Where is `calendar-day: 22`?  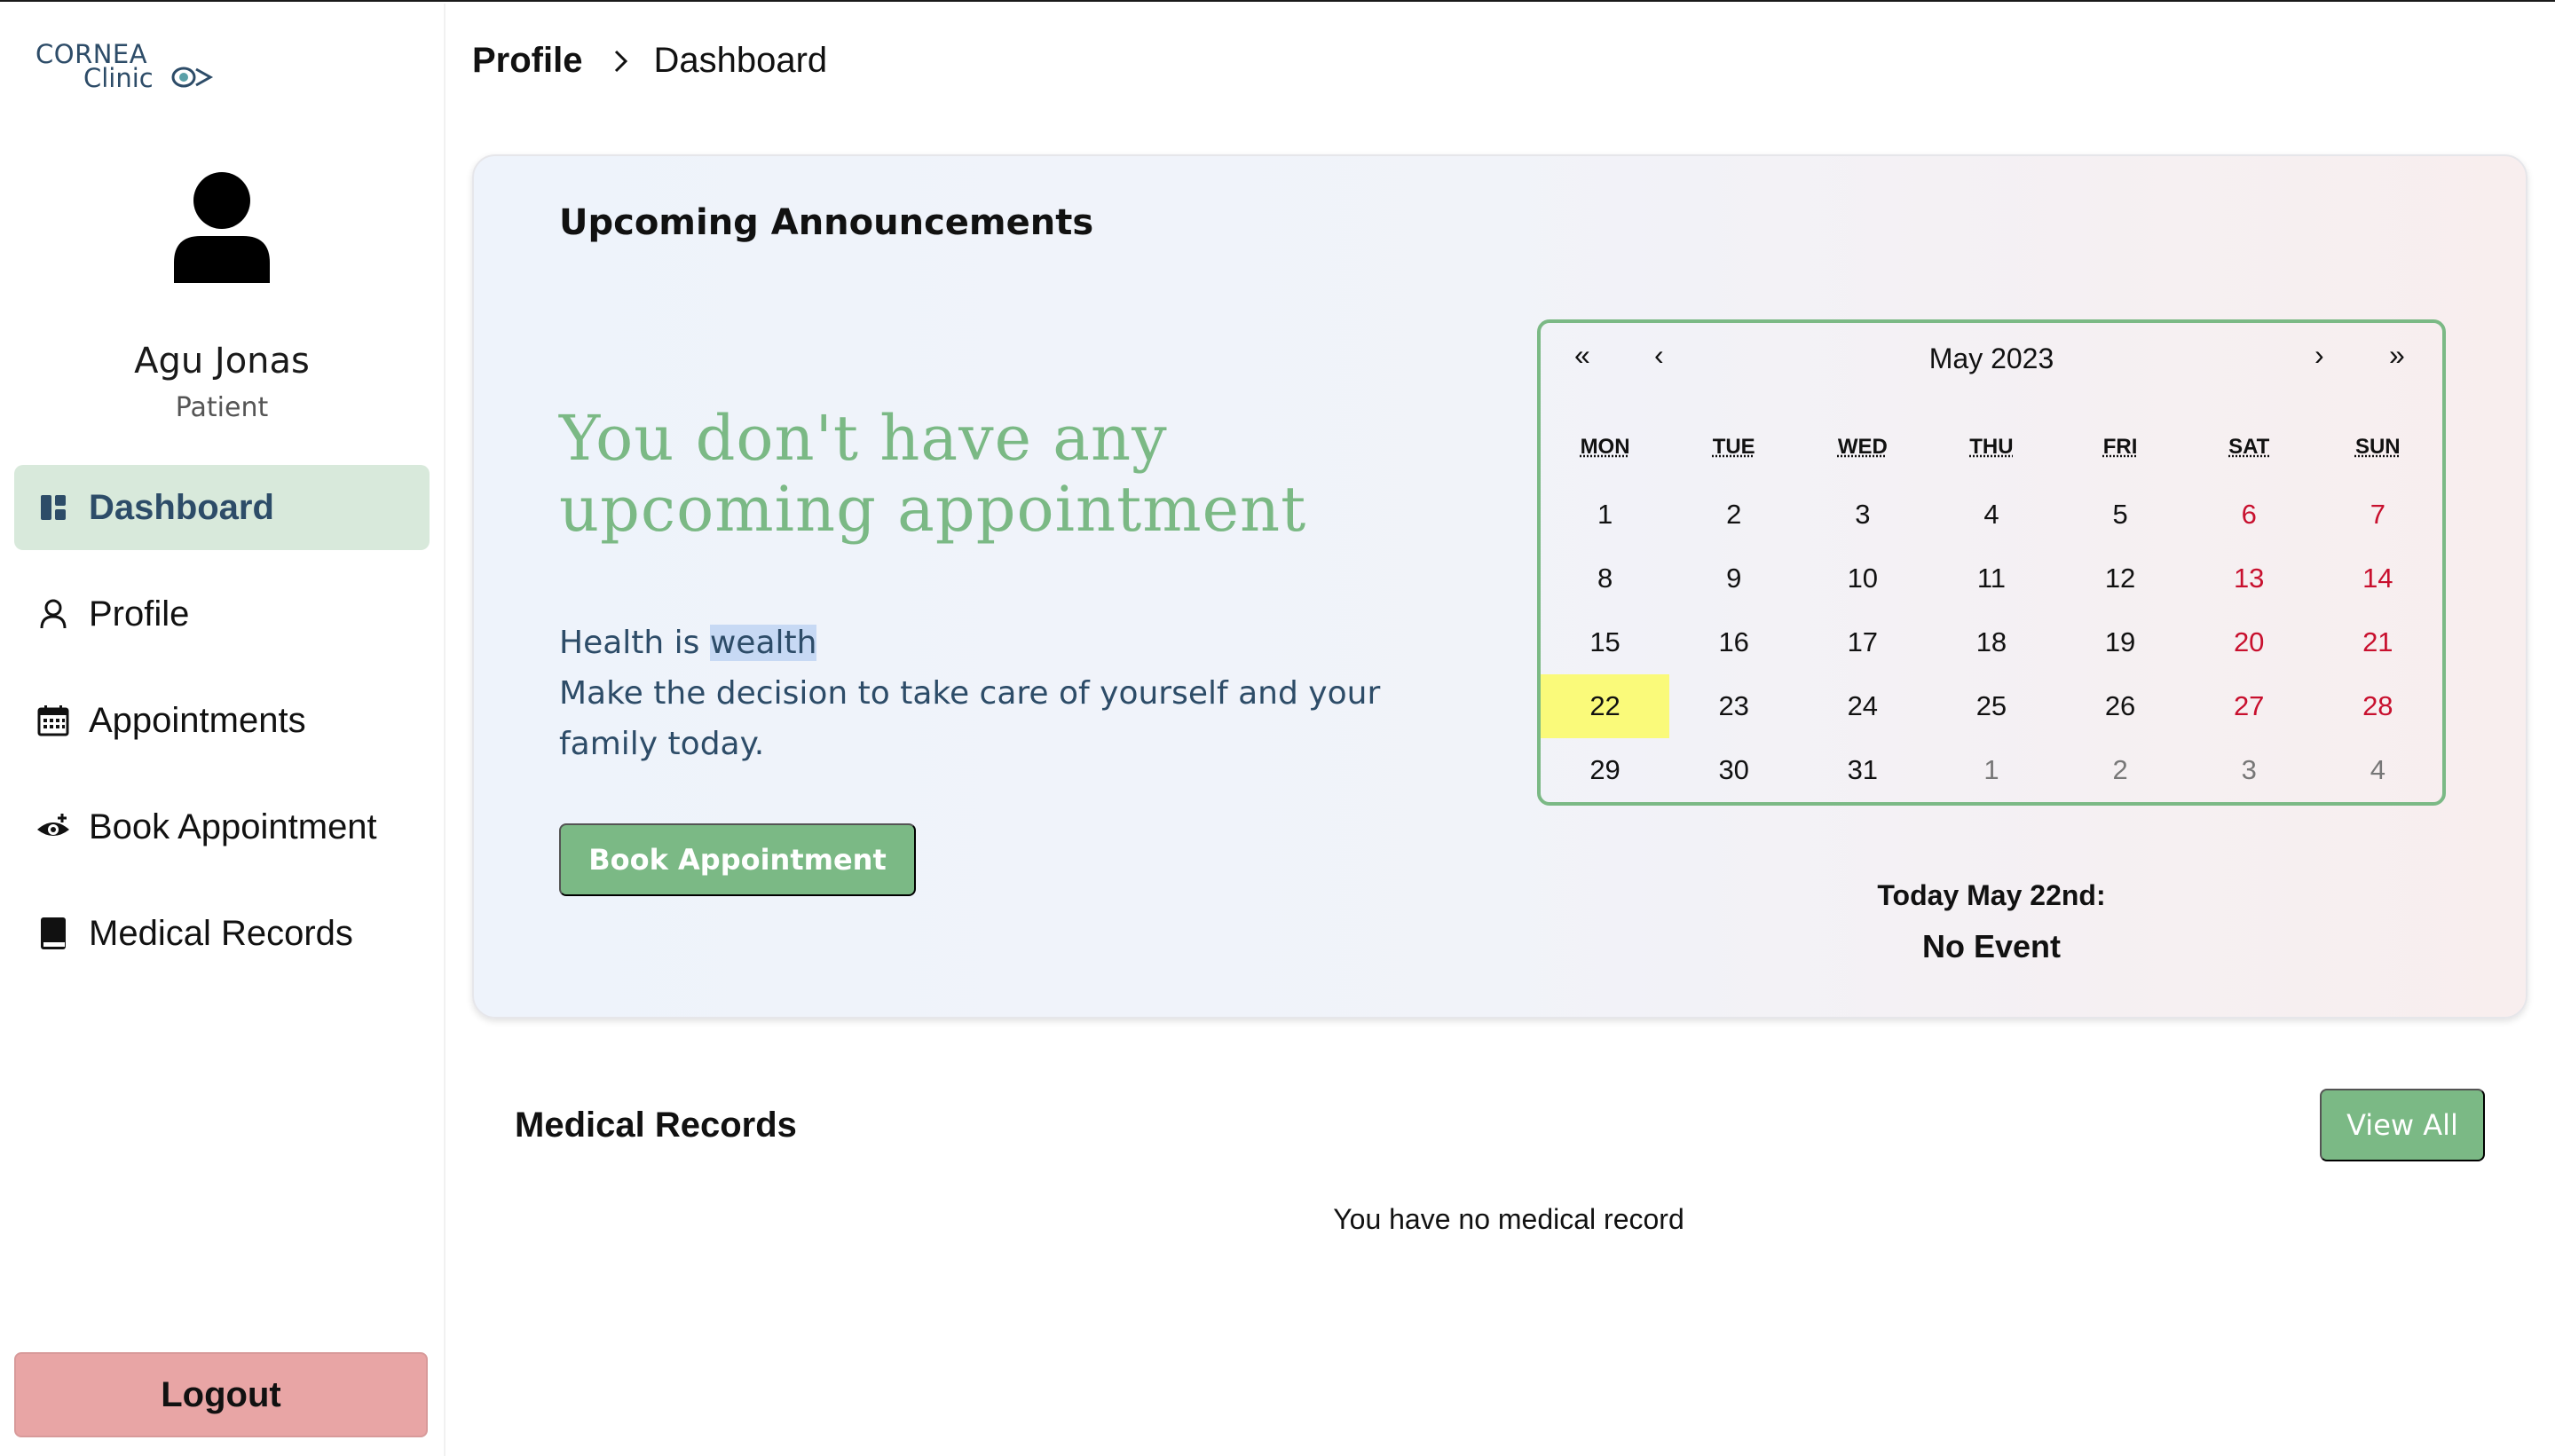 calendar-day: 22 is located at coordinates (1606, 706).